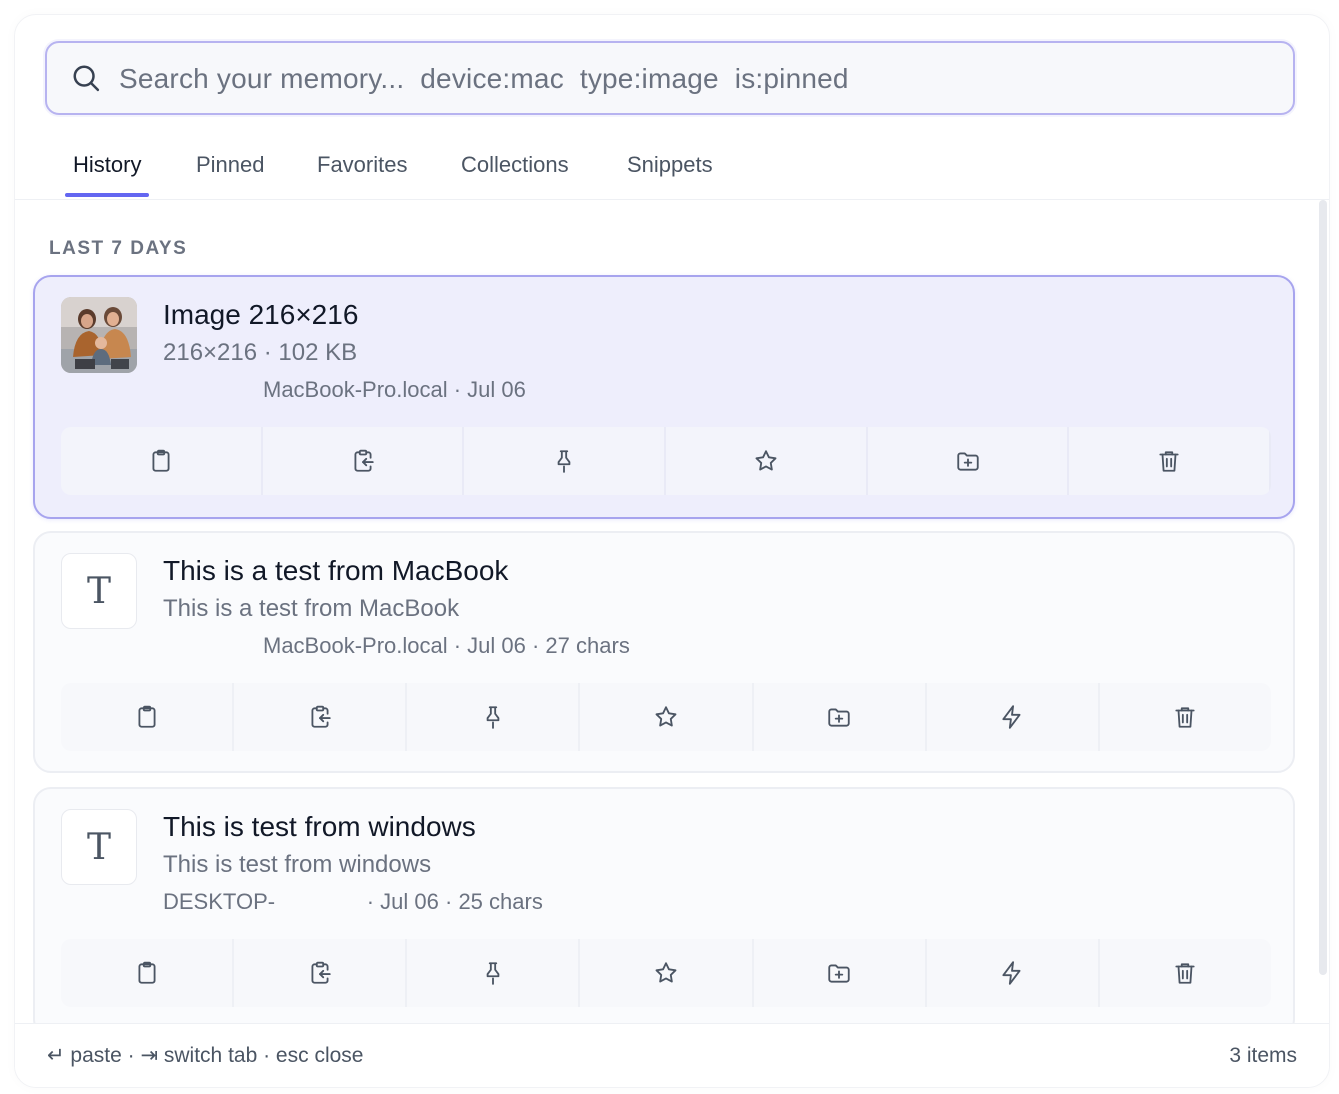 The width and height of the screenshot is (1339, 1094). Describe the element at coordinates (353, 901) in the screenshot. I see `item-meta: DESKTOP- · Jul 06 · 25 chars` at that location.